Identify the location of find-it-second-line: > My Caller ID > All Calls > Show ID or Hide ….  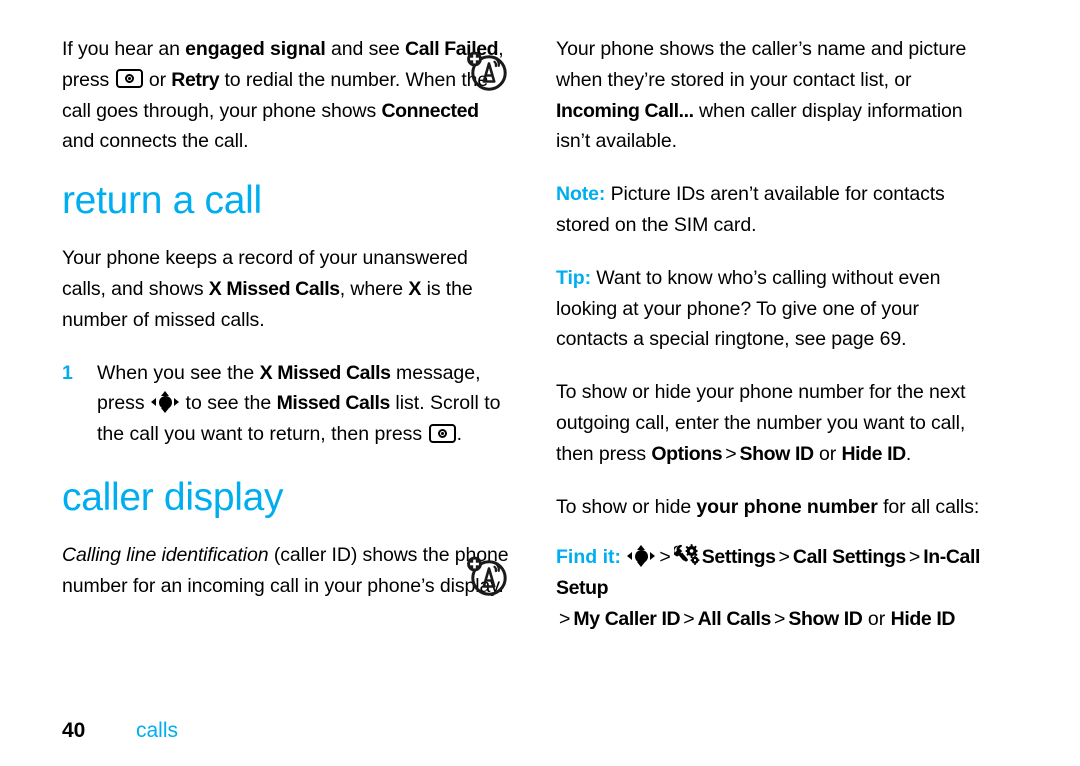
(776, 619).